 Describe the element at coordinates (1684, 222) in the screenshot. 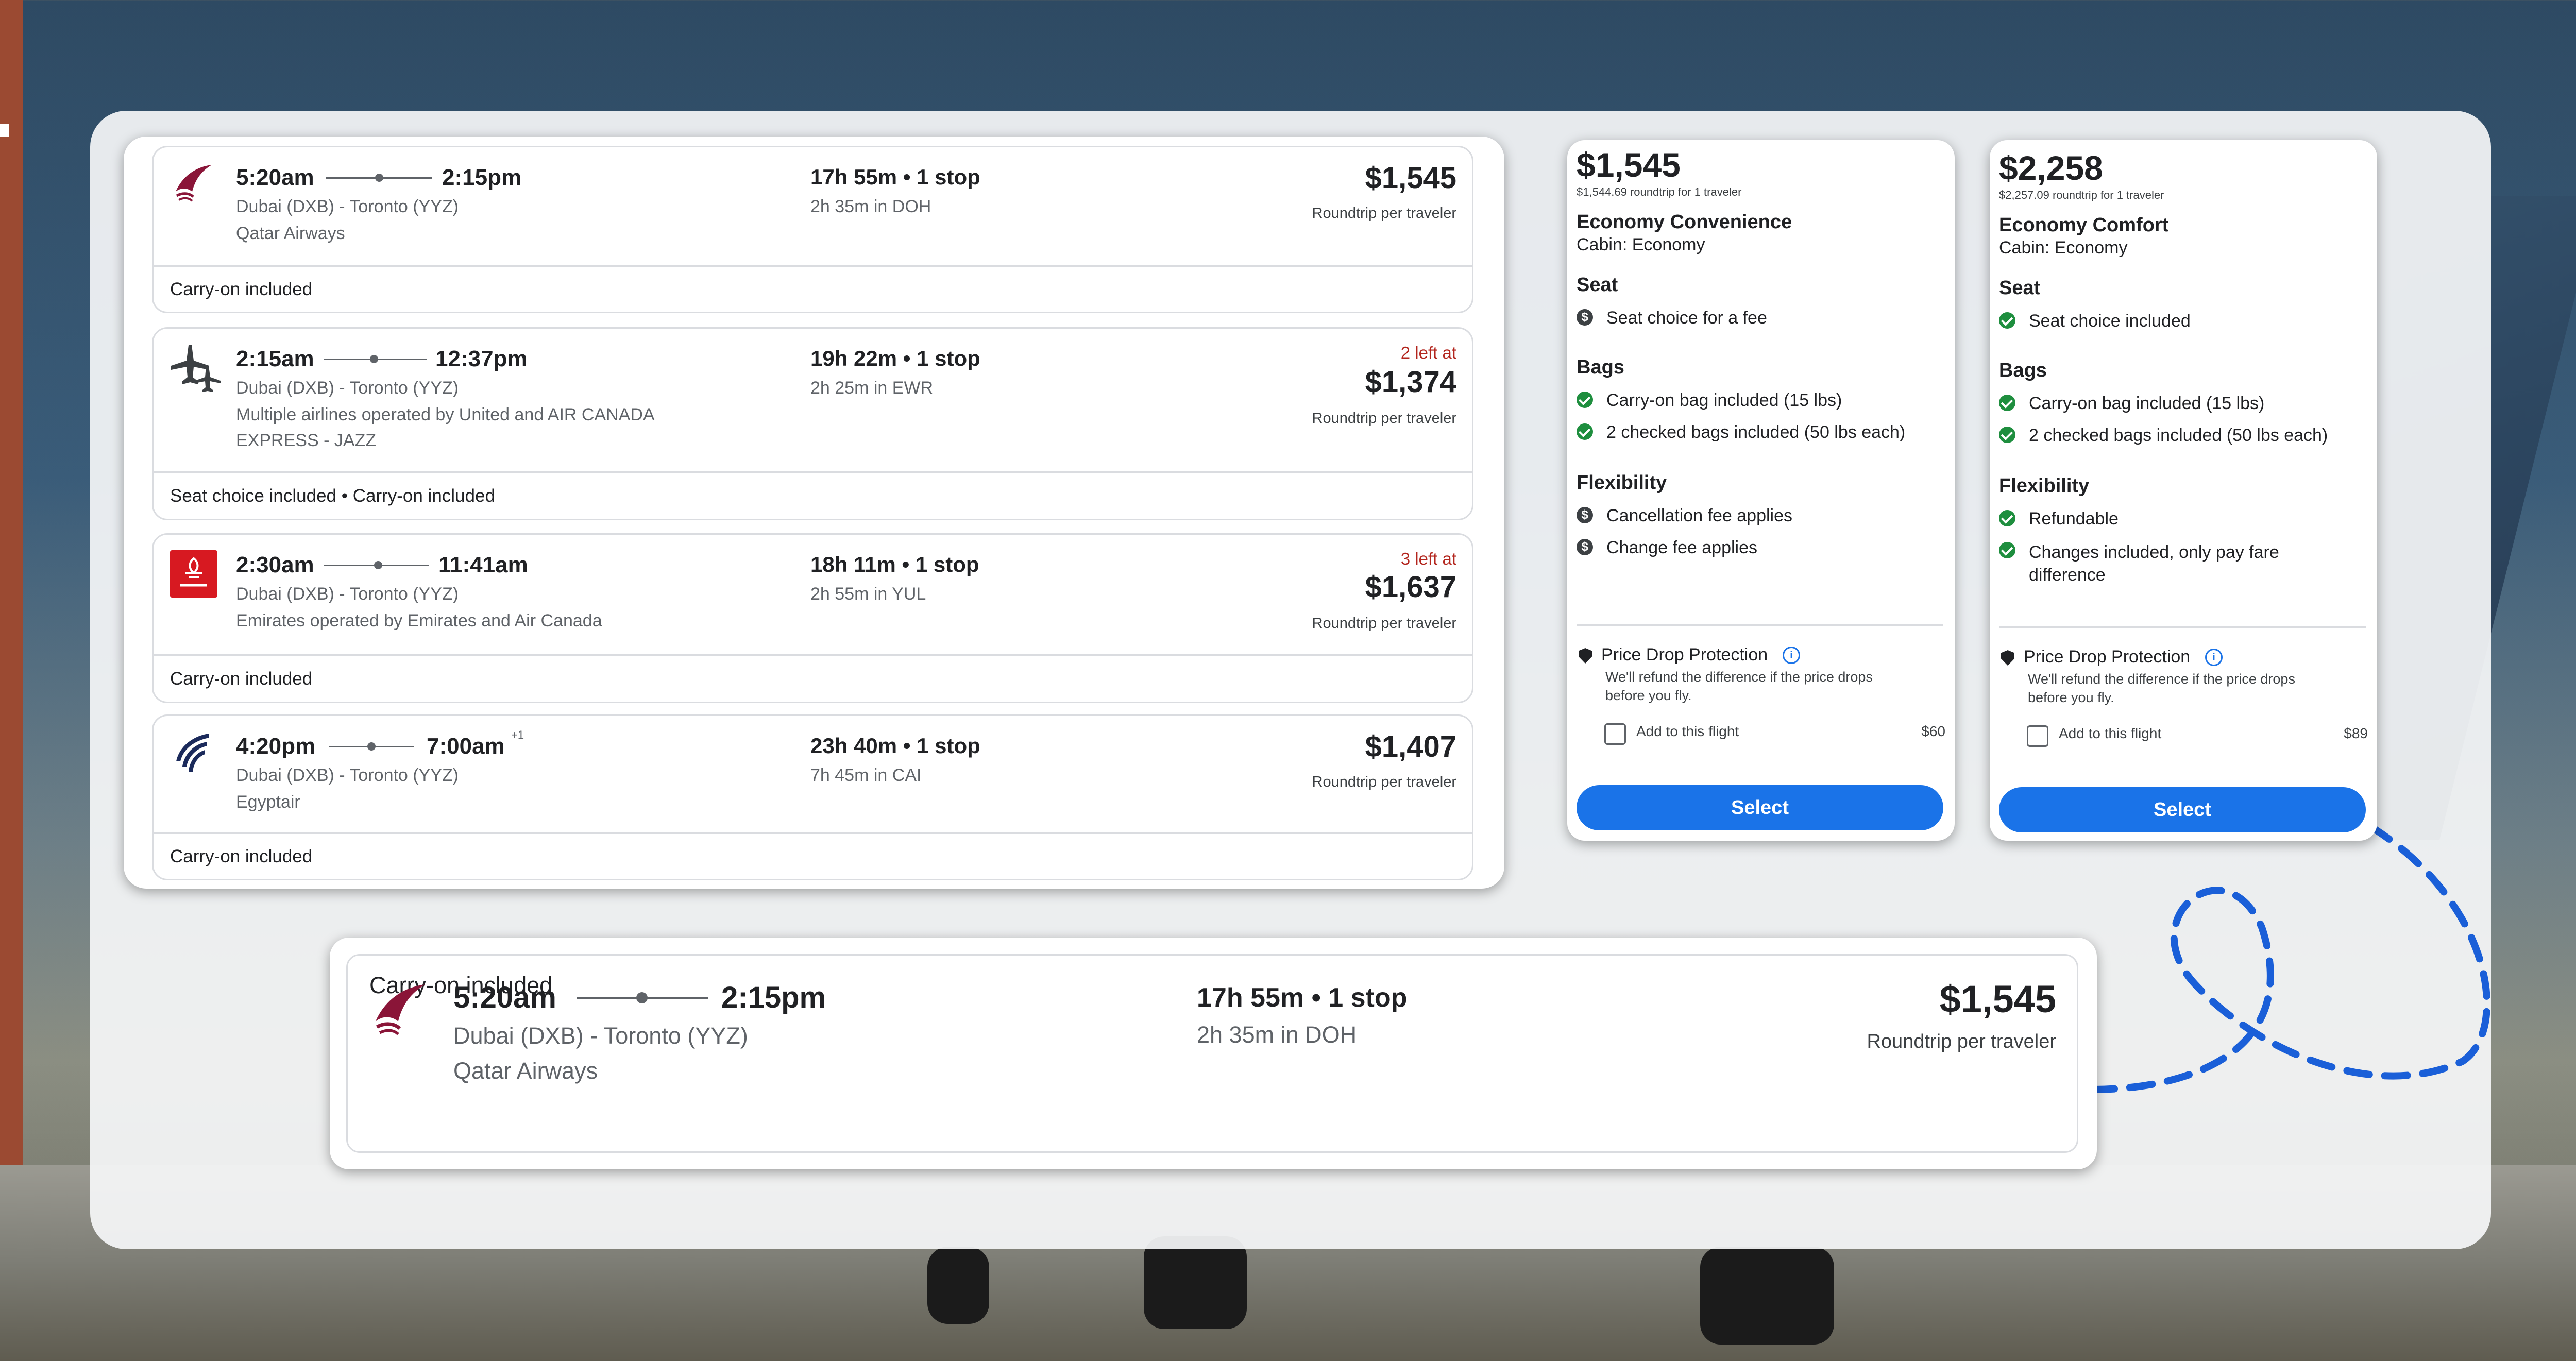

I see `fare-name: Economy Convenience` at that location.